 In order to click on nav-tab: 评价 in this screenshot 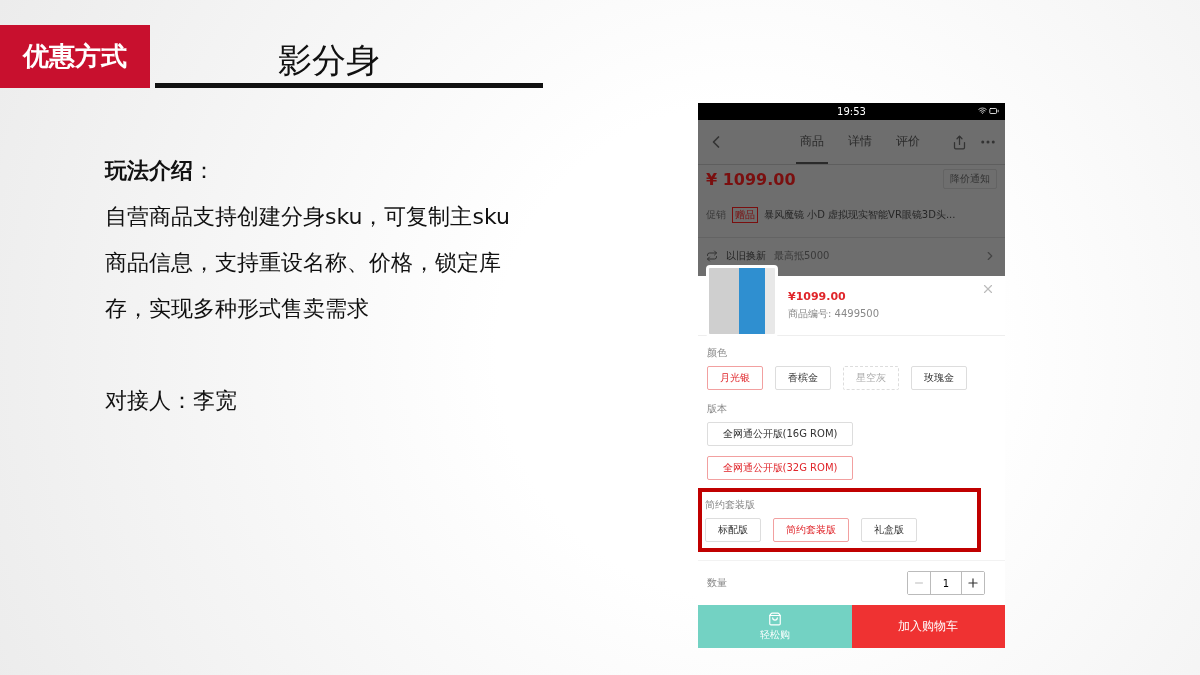, I will do `click(908, 142)`.